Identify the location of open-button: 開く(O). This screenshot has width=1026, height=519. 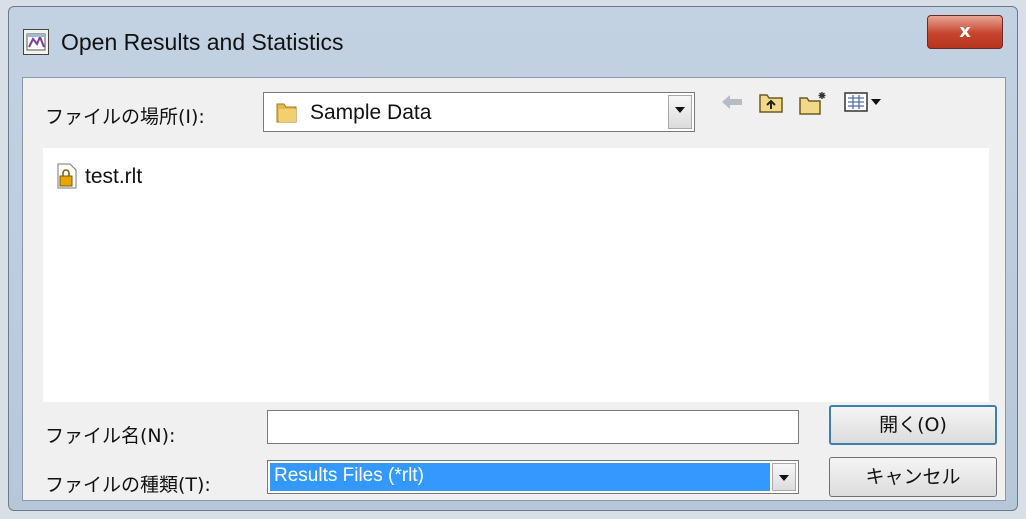
(913, 425).